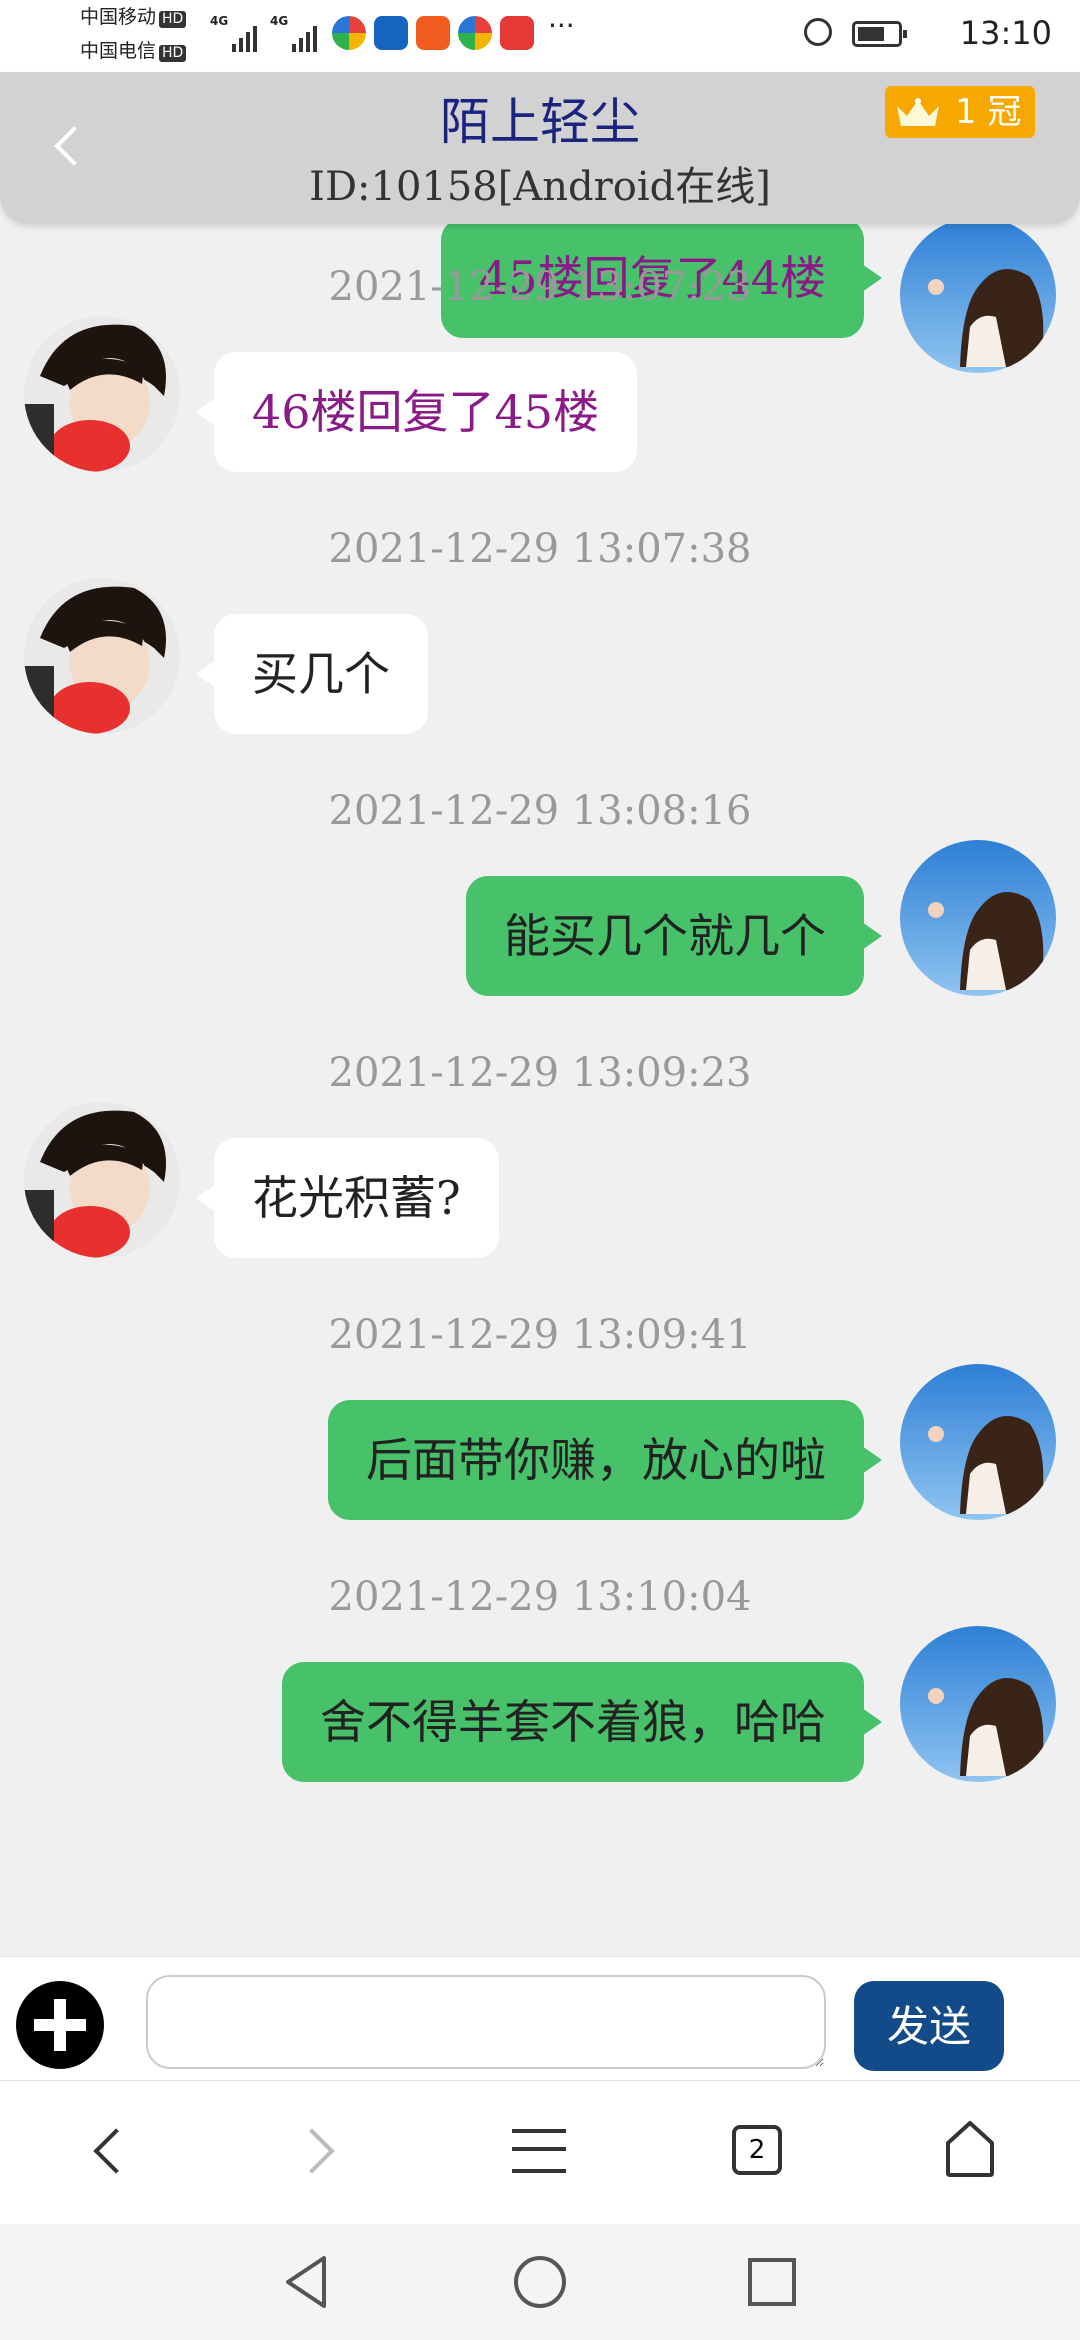 This screenshot has height=2340, width=1080. I want to click on system-back-icon, so click(308, 2282).